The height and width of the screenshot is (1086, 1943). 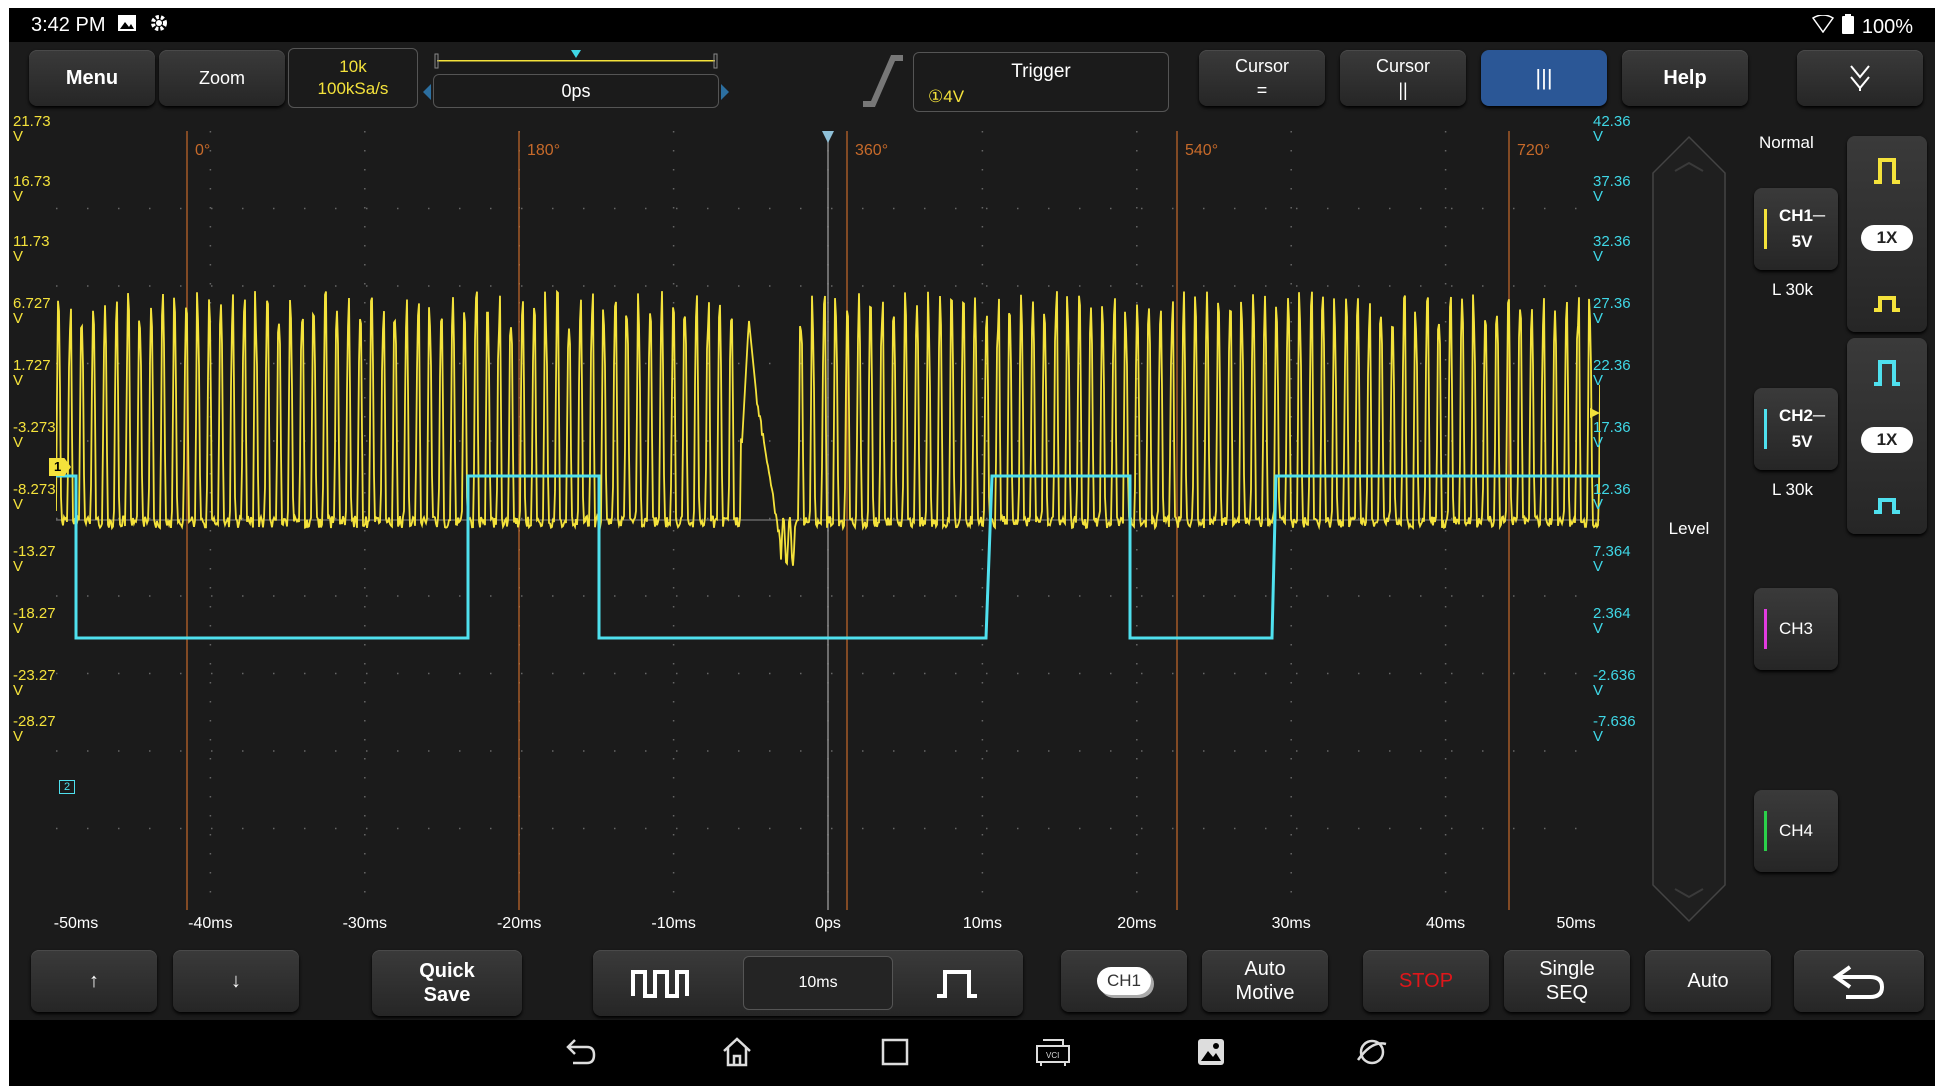 I want to click on cursor-vertical-button: Cursor ||, so click(x=1403, y=78).